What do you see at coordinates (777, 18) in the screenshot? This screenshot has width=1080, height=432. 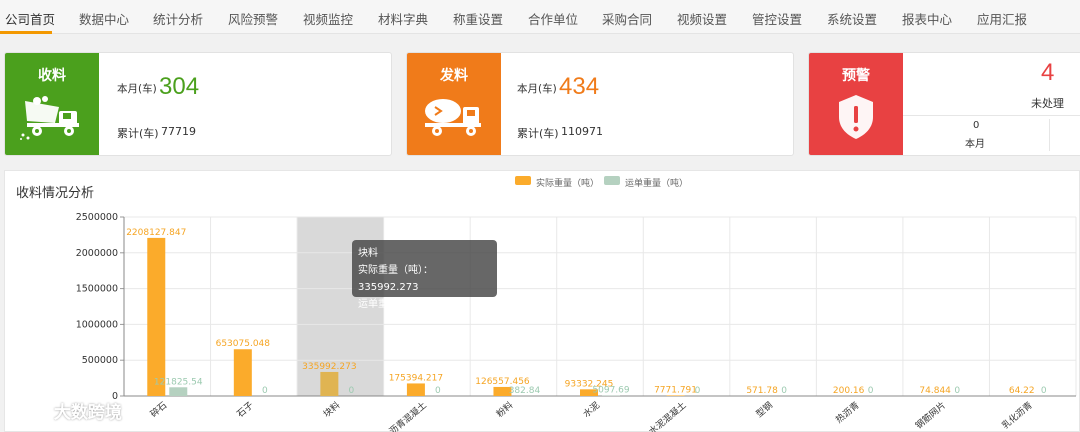 I see `nav-item-control-settings: 管控设置` at bounding box center [777, 18].